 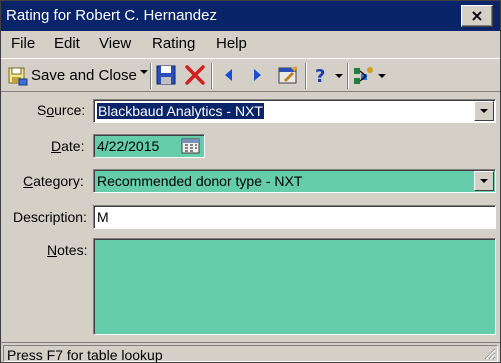 I want to click on save-and-close-button: Save and Close, so click(x=78, y=76).